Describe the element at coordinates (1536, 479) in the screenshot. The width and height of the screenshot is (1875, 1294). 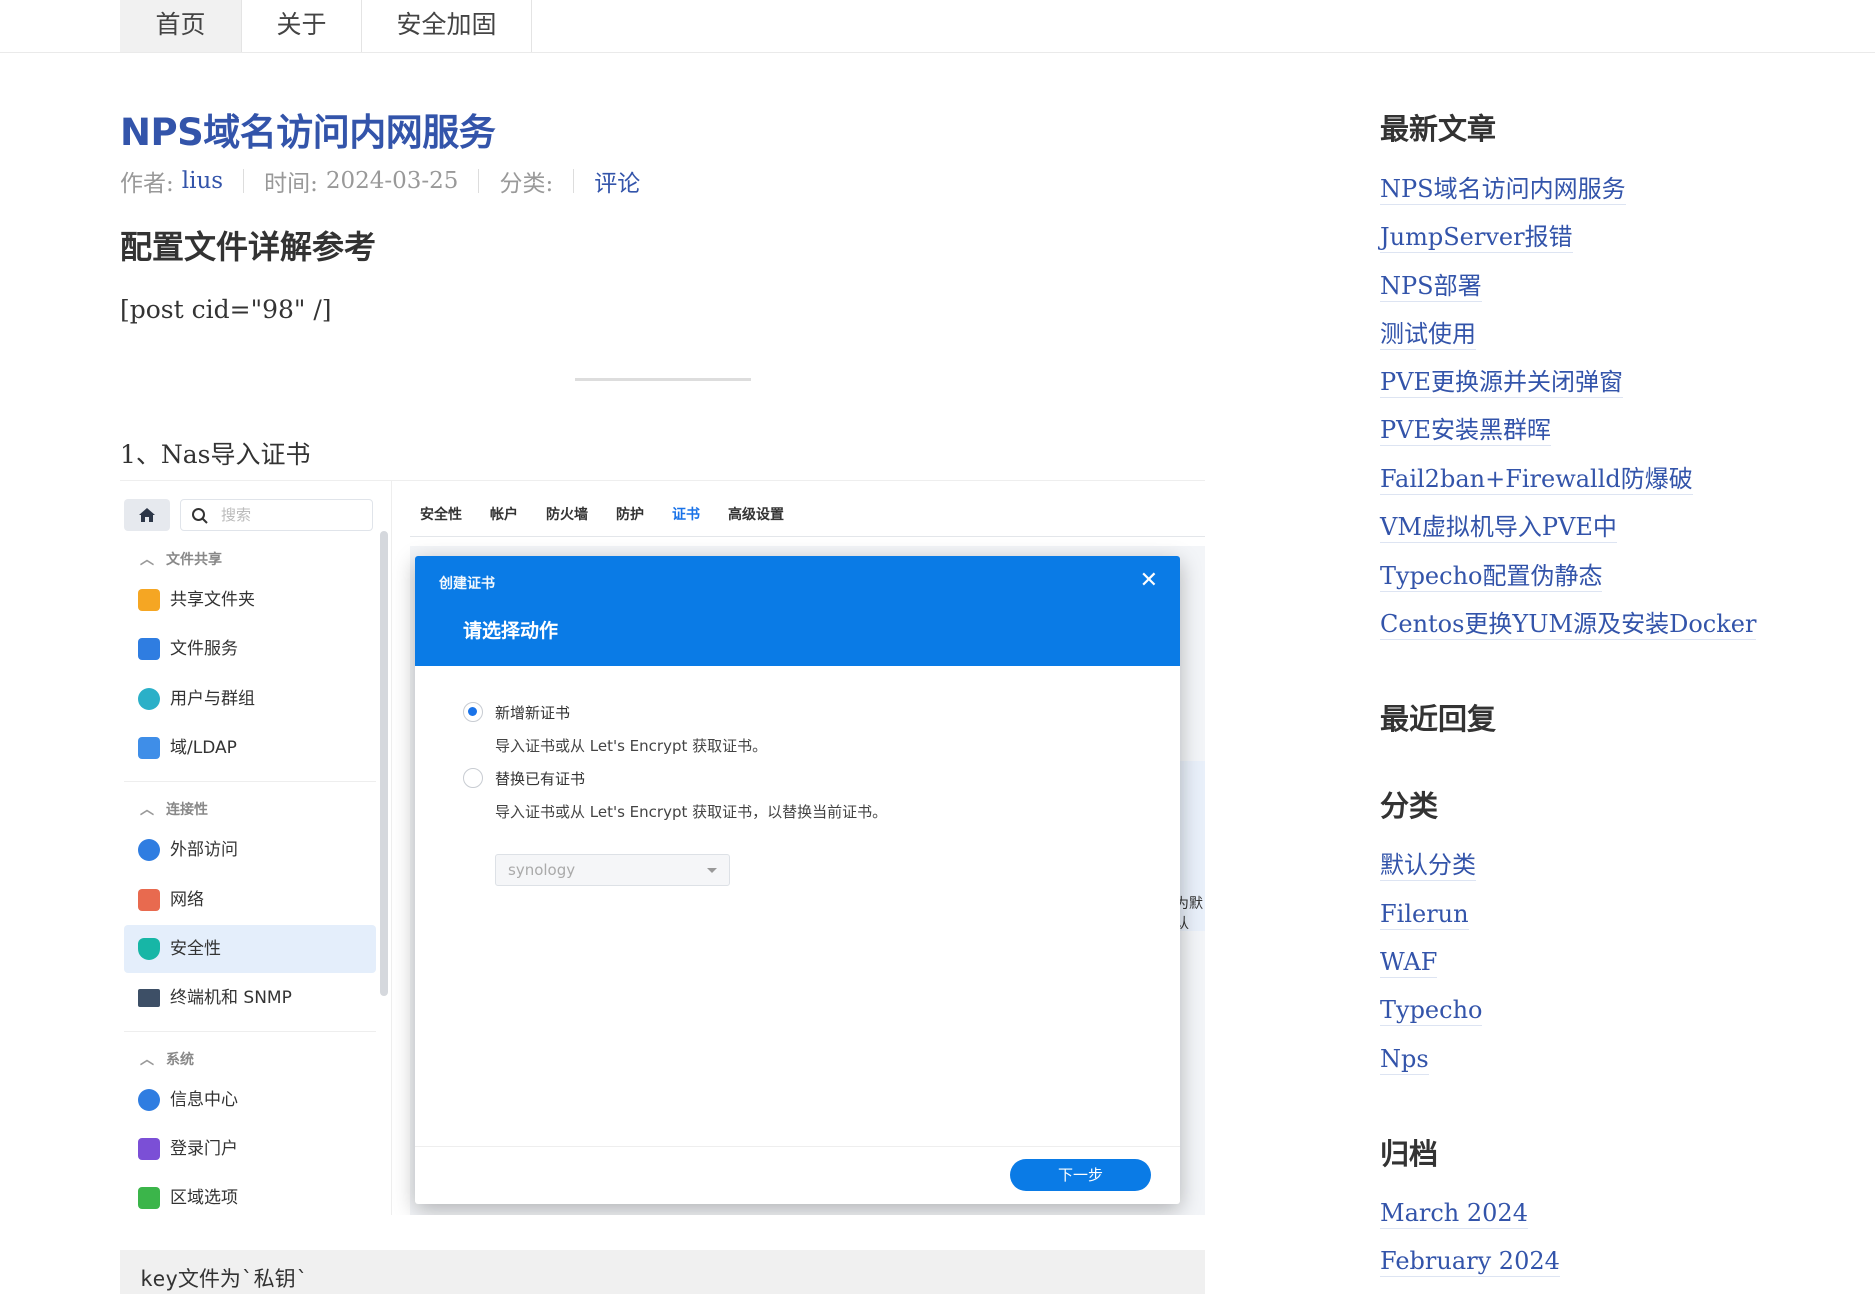
I see `recent-post-link: Fail2ban+Firewalld防爆破` at that location.